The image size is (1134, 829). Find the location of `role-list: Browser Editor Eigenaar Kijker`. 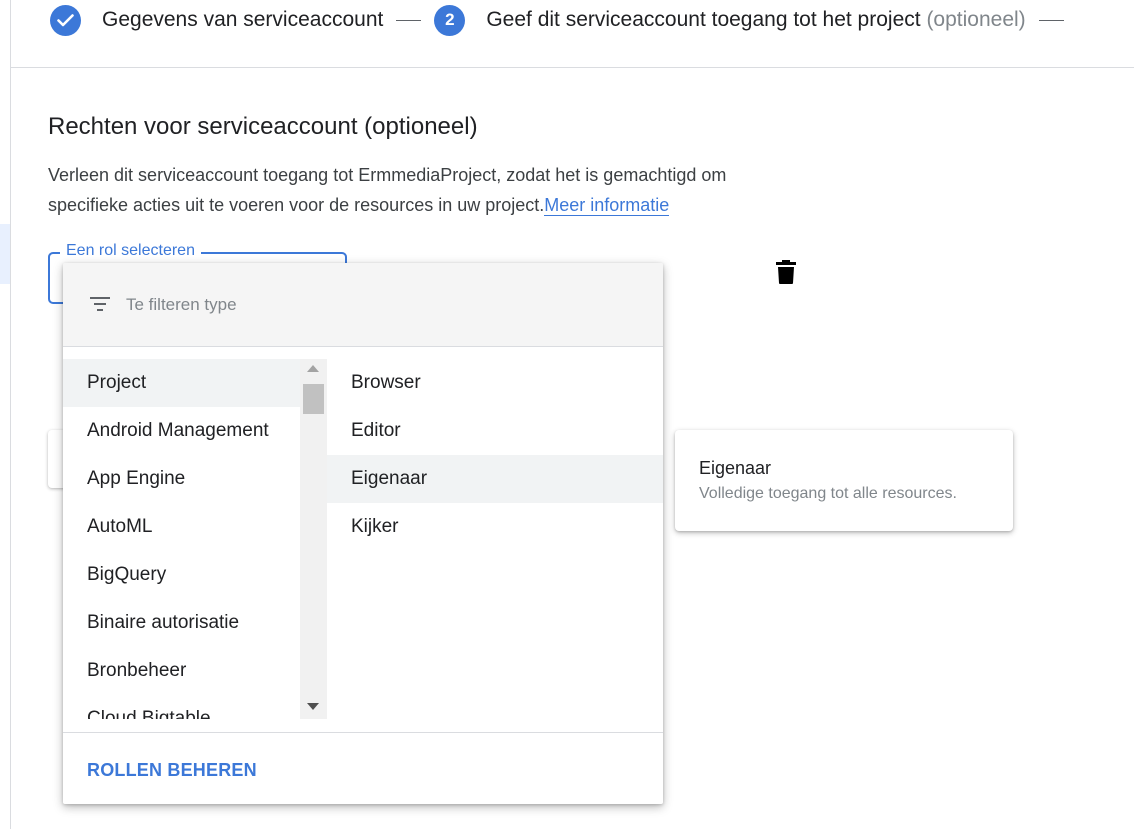

role-list: Browser Editor Eigenaar Kijker is located at coordinates (495, 455).